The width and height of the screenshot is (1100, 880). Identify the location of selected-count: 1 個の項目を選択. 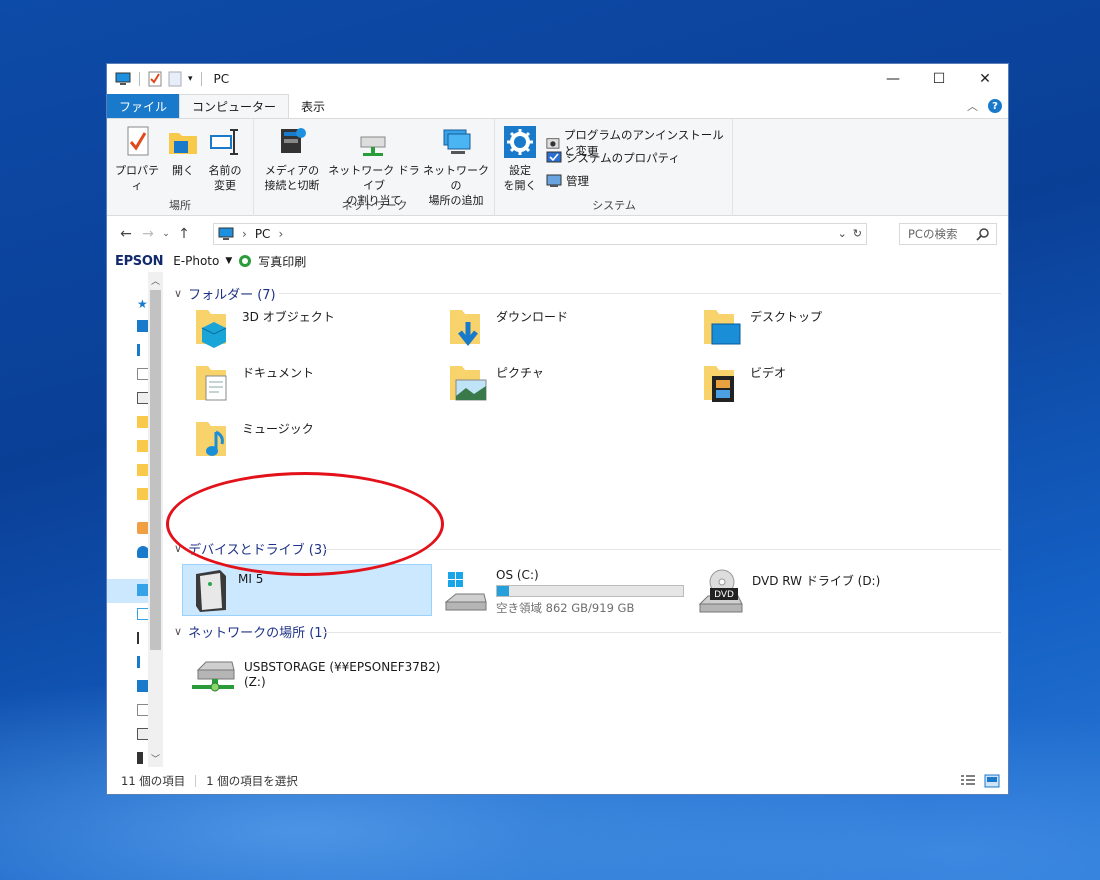
(252, 781).